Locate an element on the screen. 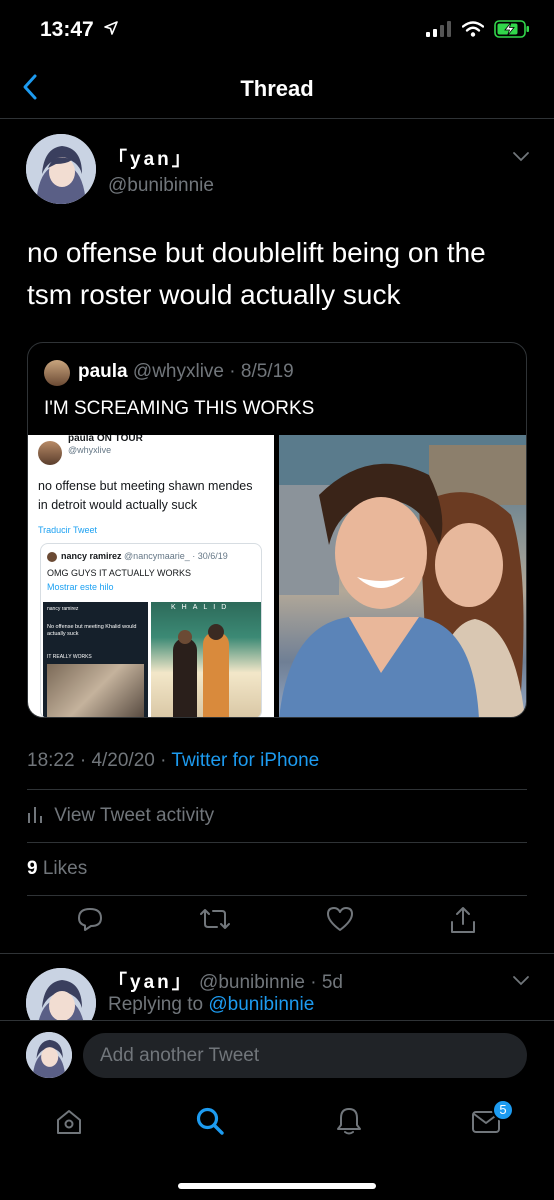 This screenshot has width=554, height=1200. likes-label: Likes is located at coordinates (65, 868).